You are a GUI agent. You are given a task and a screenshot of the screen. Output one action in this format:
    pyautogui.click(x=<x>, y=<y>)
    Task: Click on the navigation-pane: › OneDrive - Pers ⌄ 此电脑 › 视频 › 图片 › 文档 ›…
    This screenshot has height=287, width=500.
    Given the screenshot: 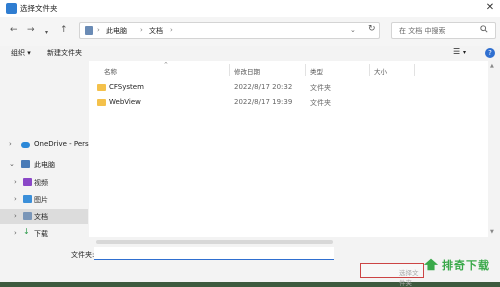 What is the action you would take?
    pyautogui.click(x=44, y=149)
    